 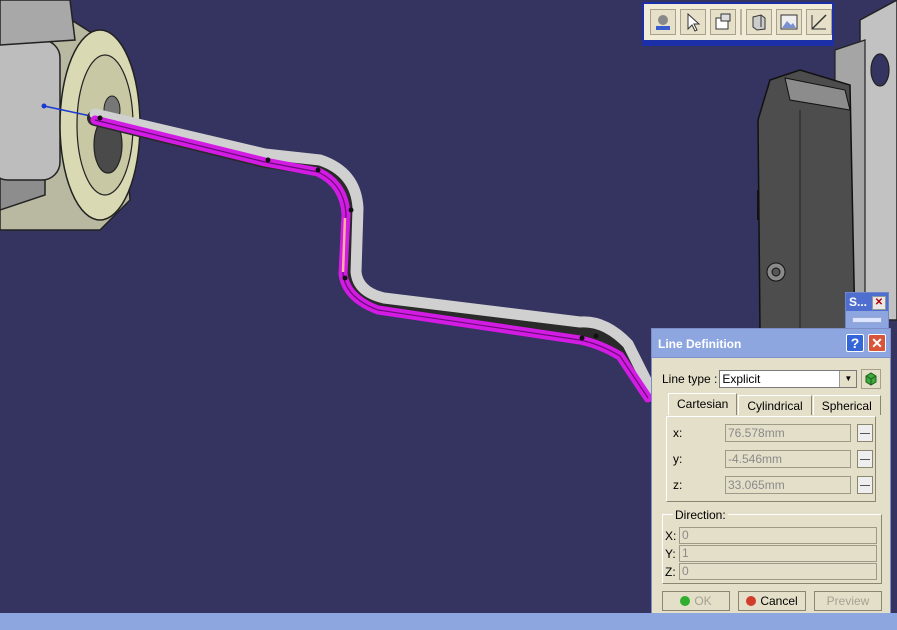 I want to click on preview-button: Preview, so click(x=848, y=601).